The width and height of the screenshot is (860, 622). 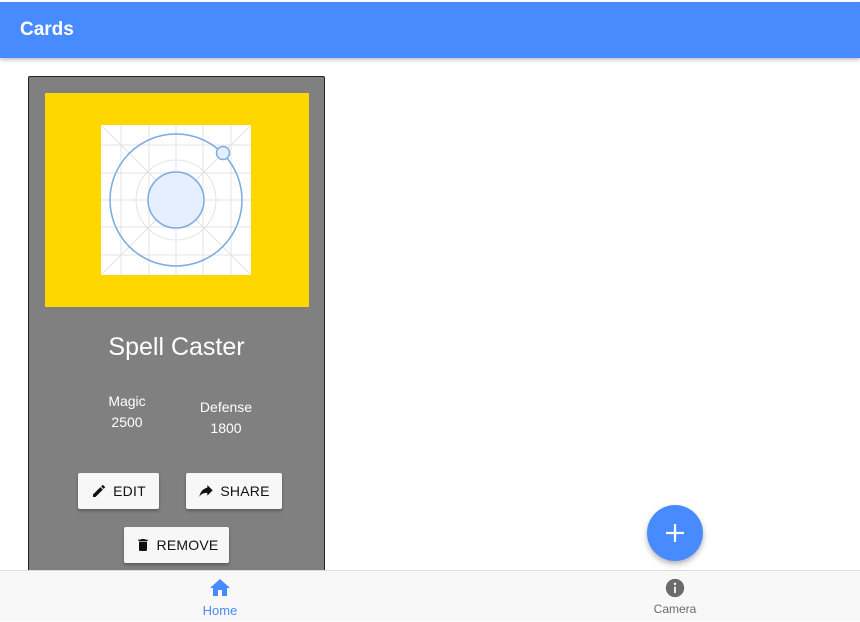 What do you see at coordinates (226, 407) in the screenshot?
I see `stat-label: Defense` at bounding box center [226, 407].